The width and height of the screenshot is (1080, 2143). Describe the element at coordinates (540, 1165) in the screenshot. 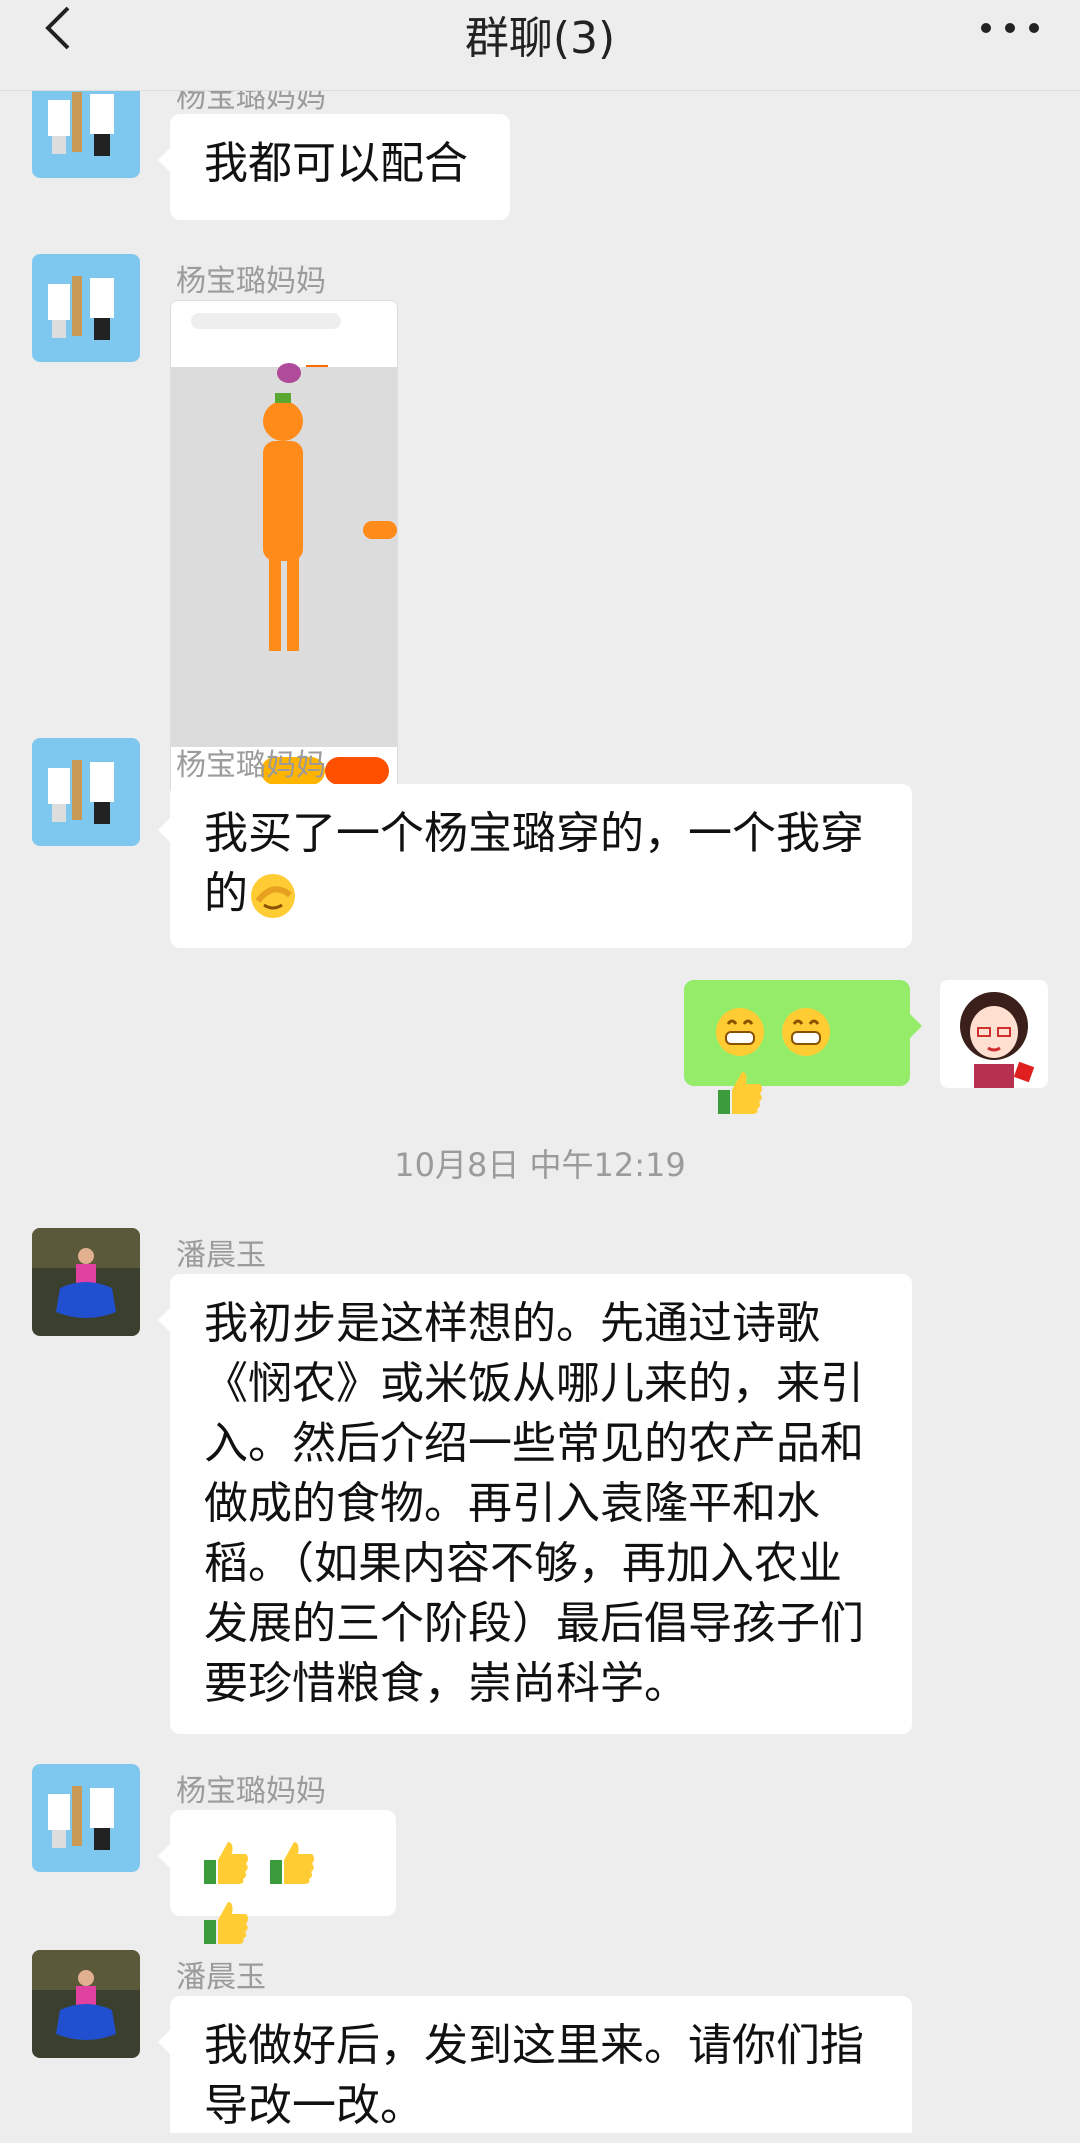

I see `timestamp: 10月8日 中午12:19` at that location.